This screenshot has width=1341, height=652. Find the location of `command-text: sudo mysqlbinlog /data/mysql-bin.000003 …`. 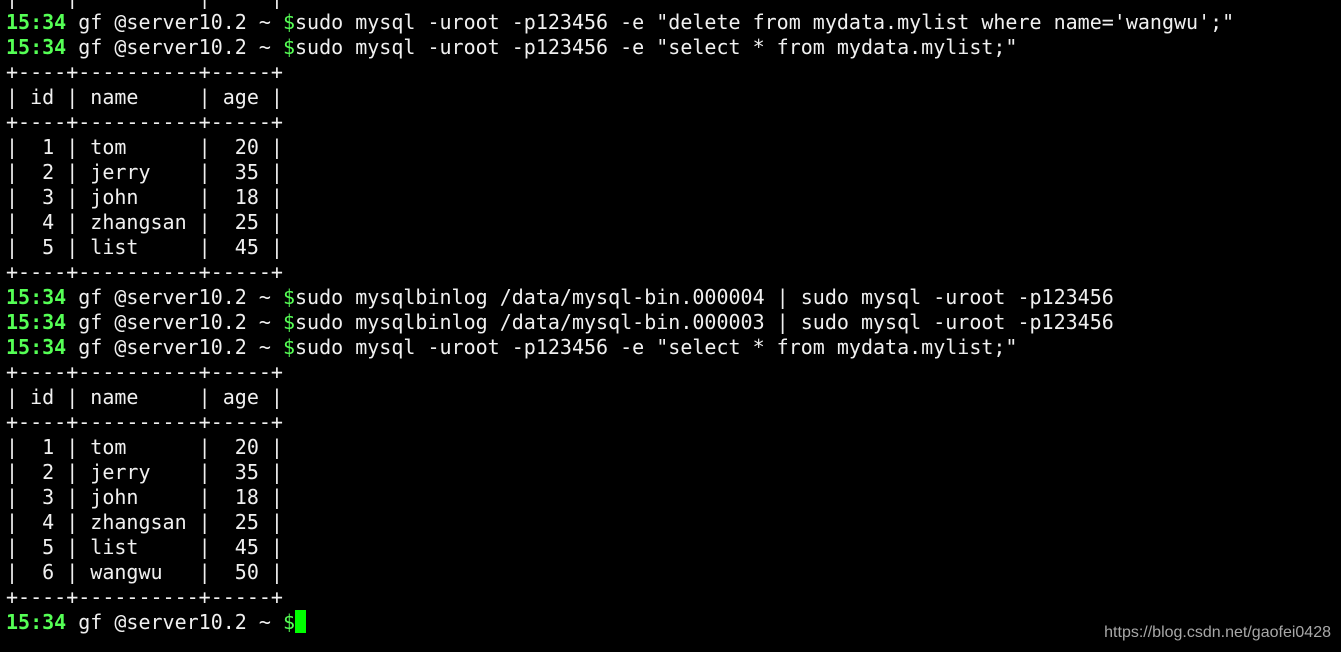

command-text: sudo mysqlbinlog /data/mysql-bin.000003 … is located at coordinates (704, 322).